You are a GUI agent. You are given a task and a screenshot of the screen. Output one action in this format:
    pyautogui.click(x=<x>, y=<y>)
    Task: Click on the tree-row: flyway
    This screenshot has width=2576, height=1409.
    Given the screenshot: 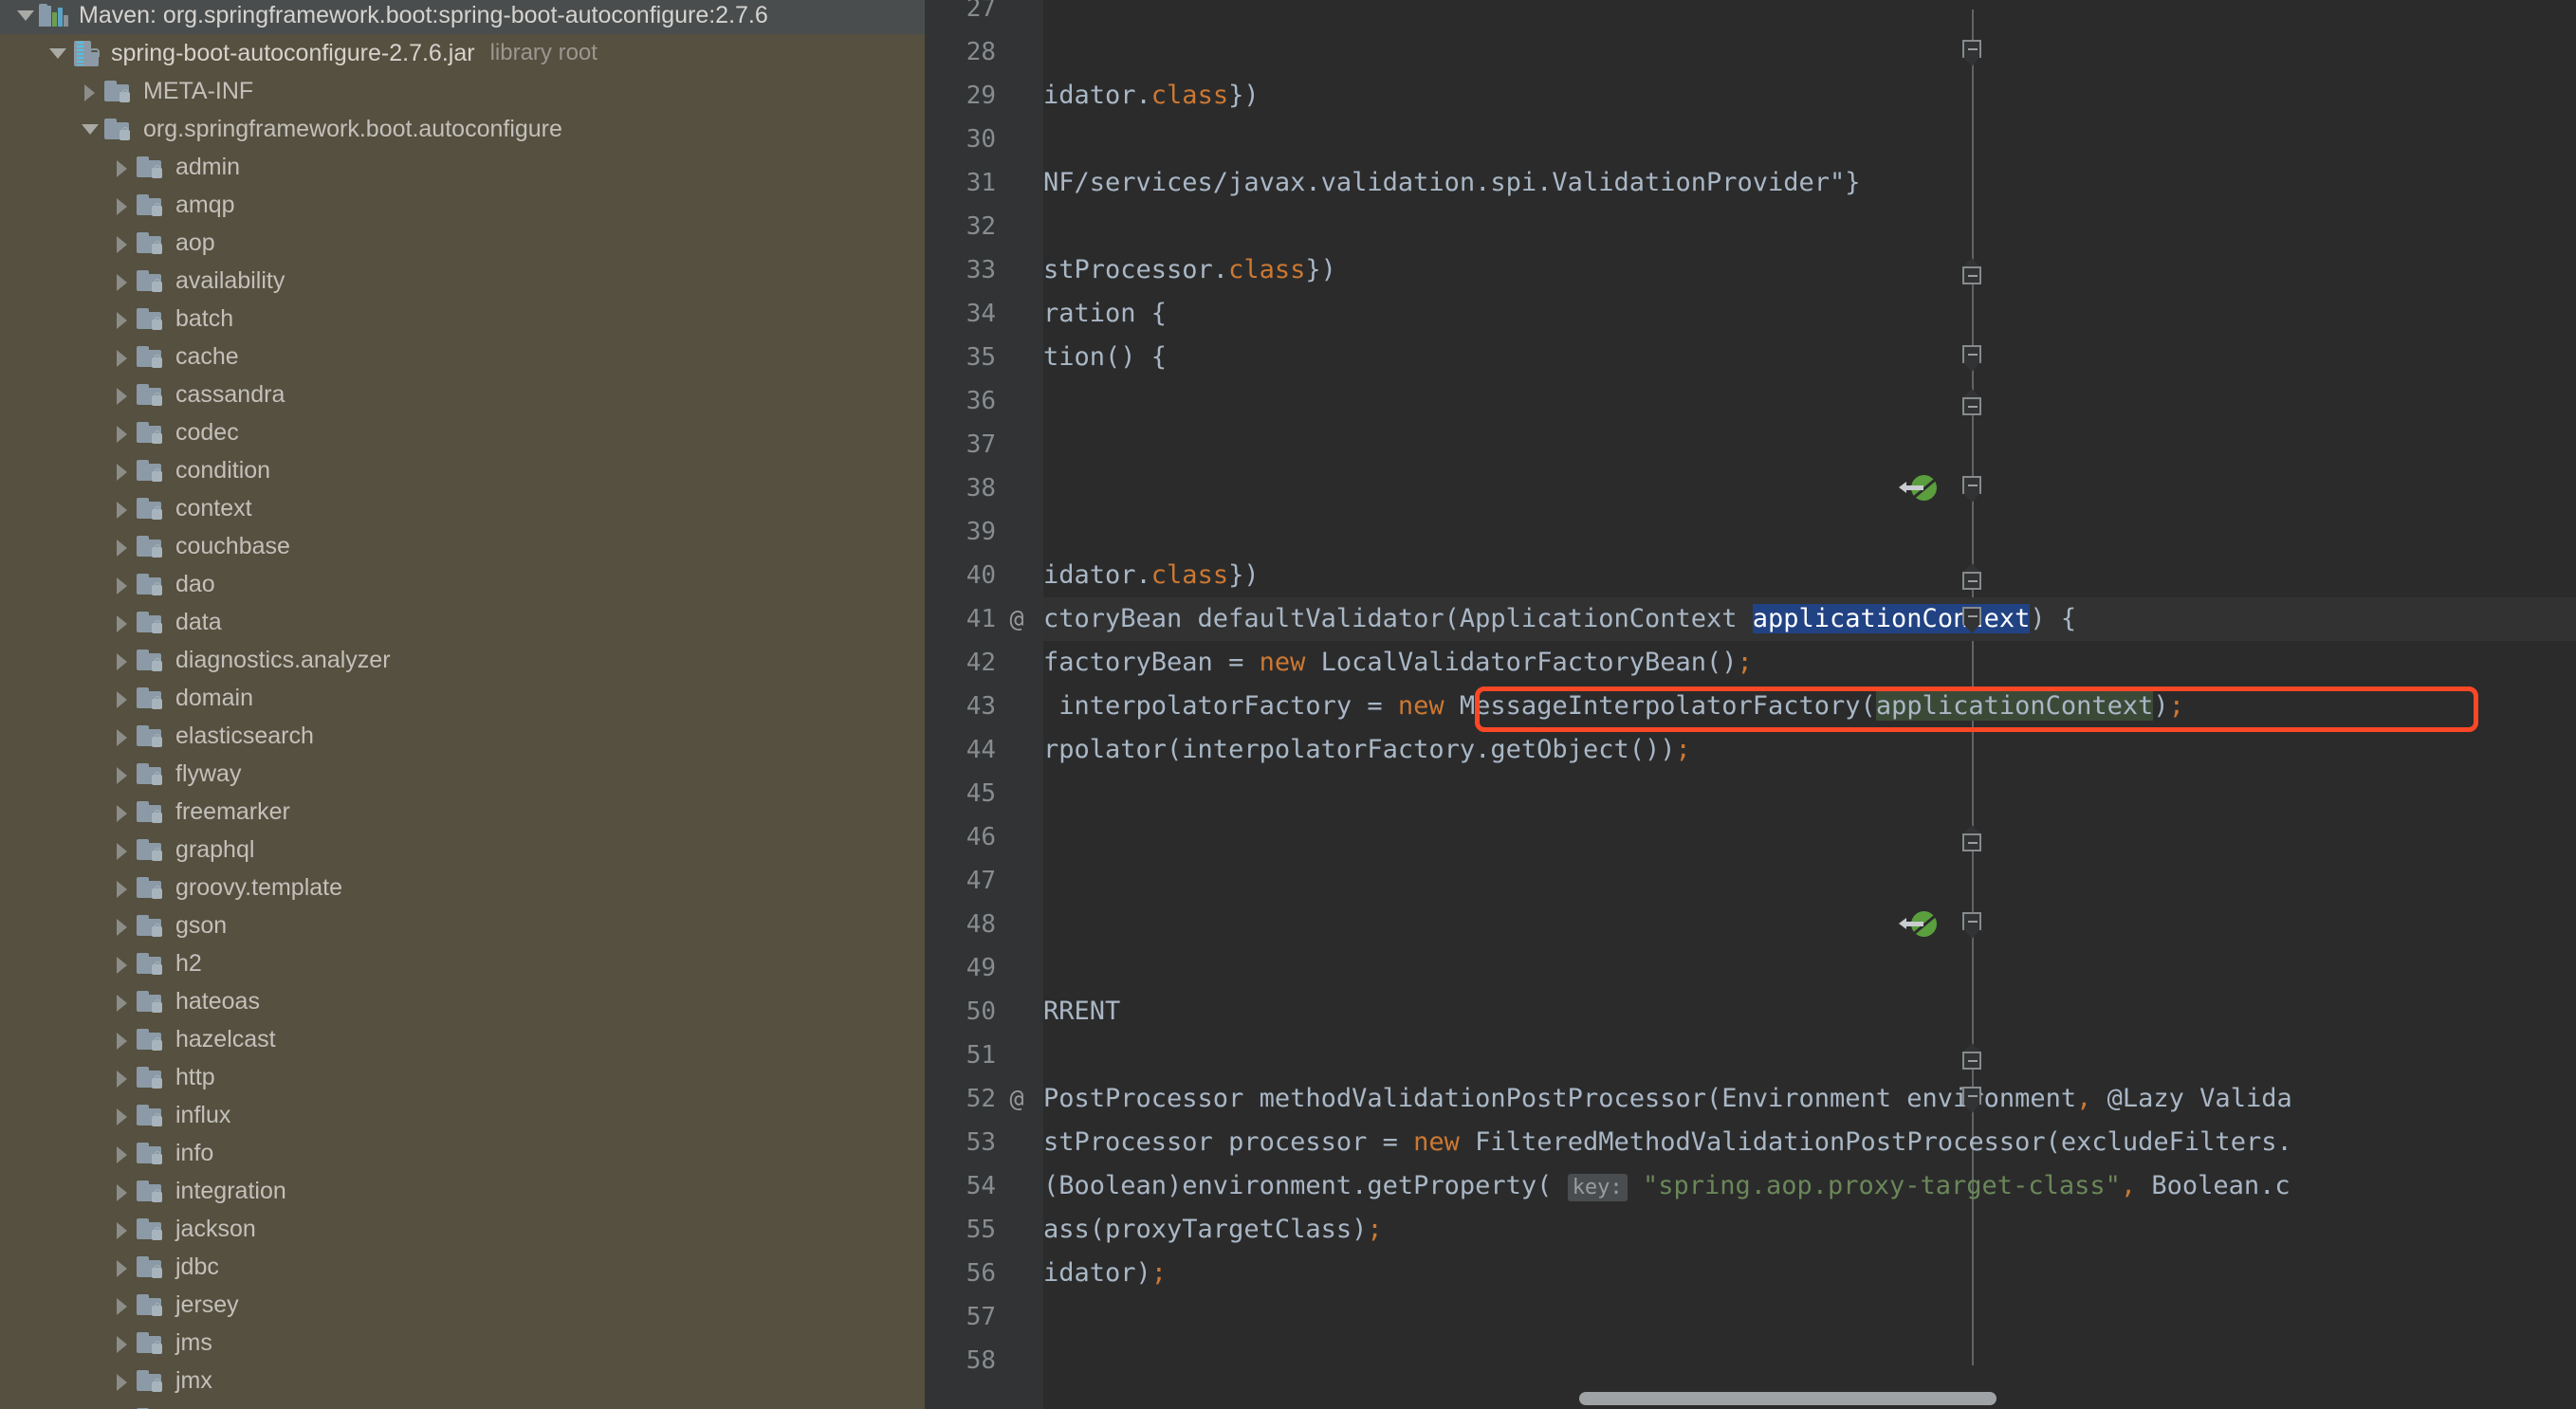 What is the action you would take?
    pyautogui.click(x=462, y=774)
    